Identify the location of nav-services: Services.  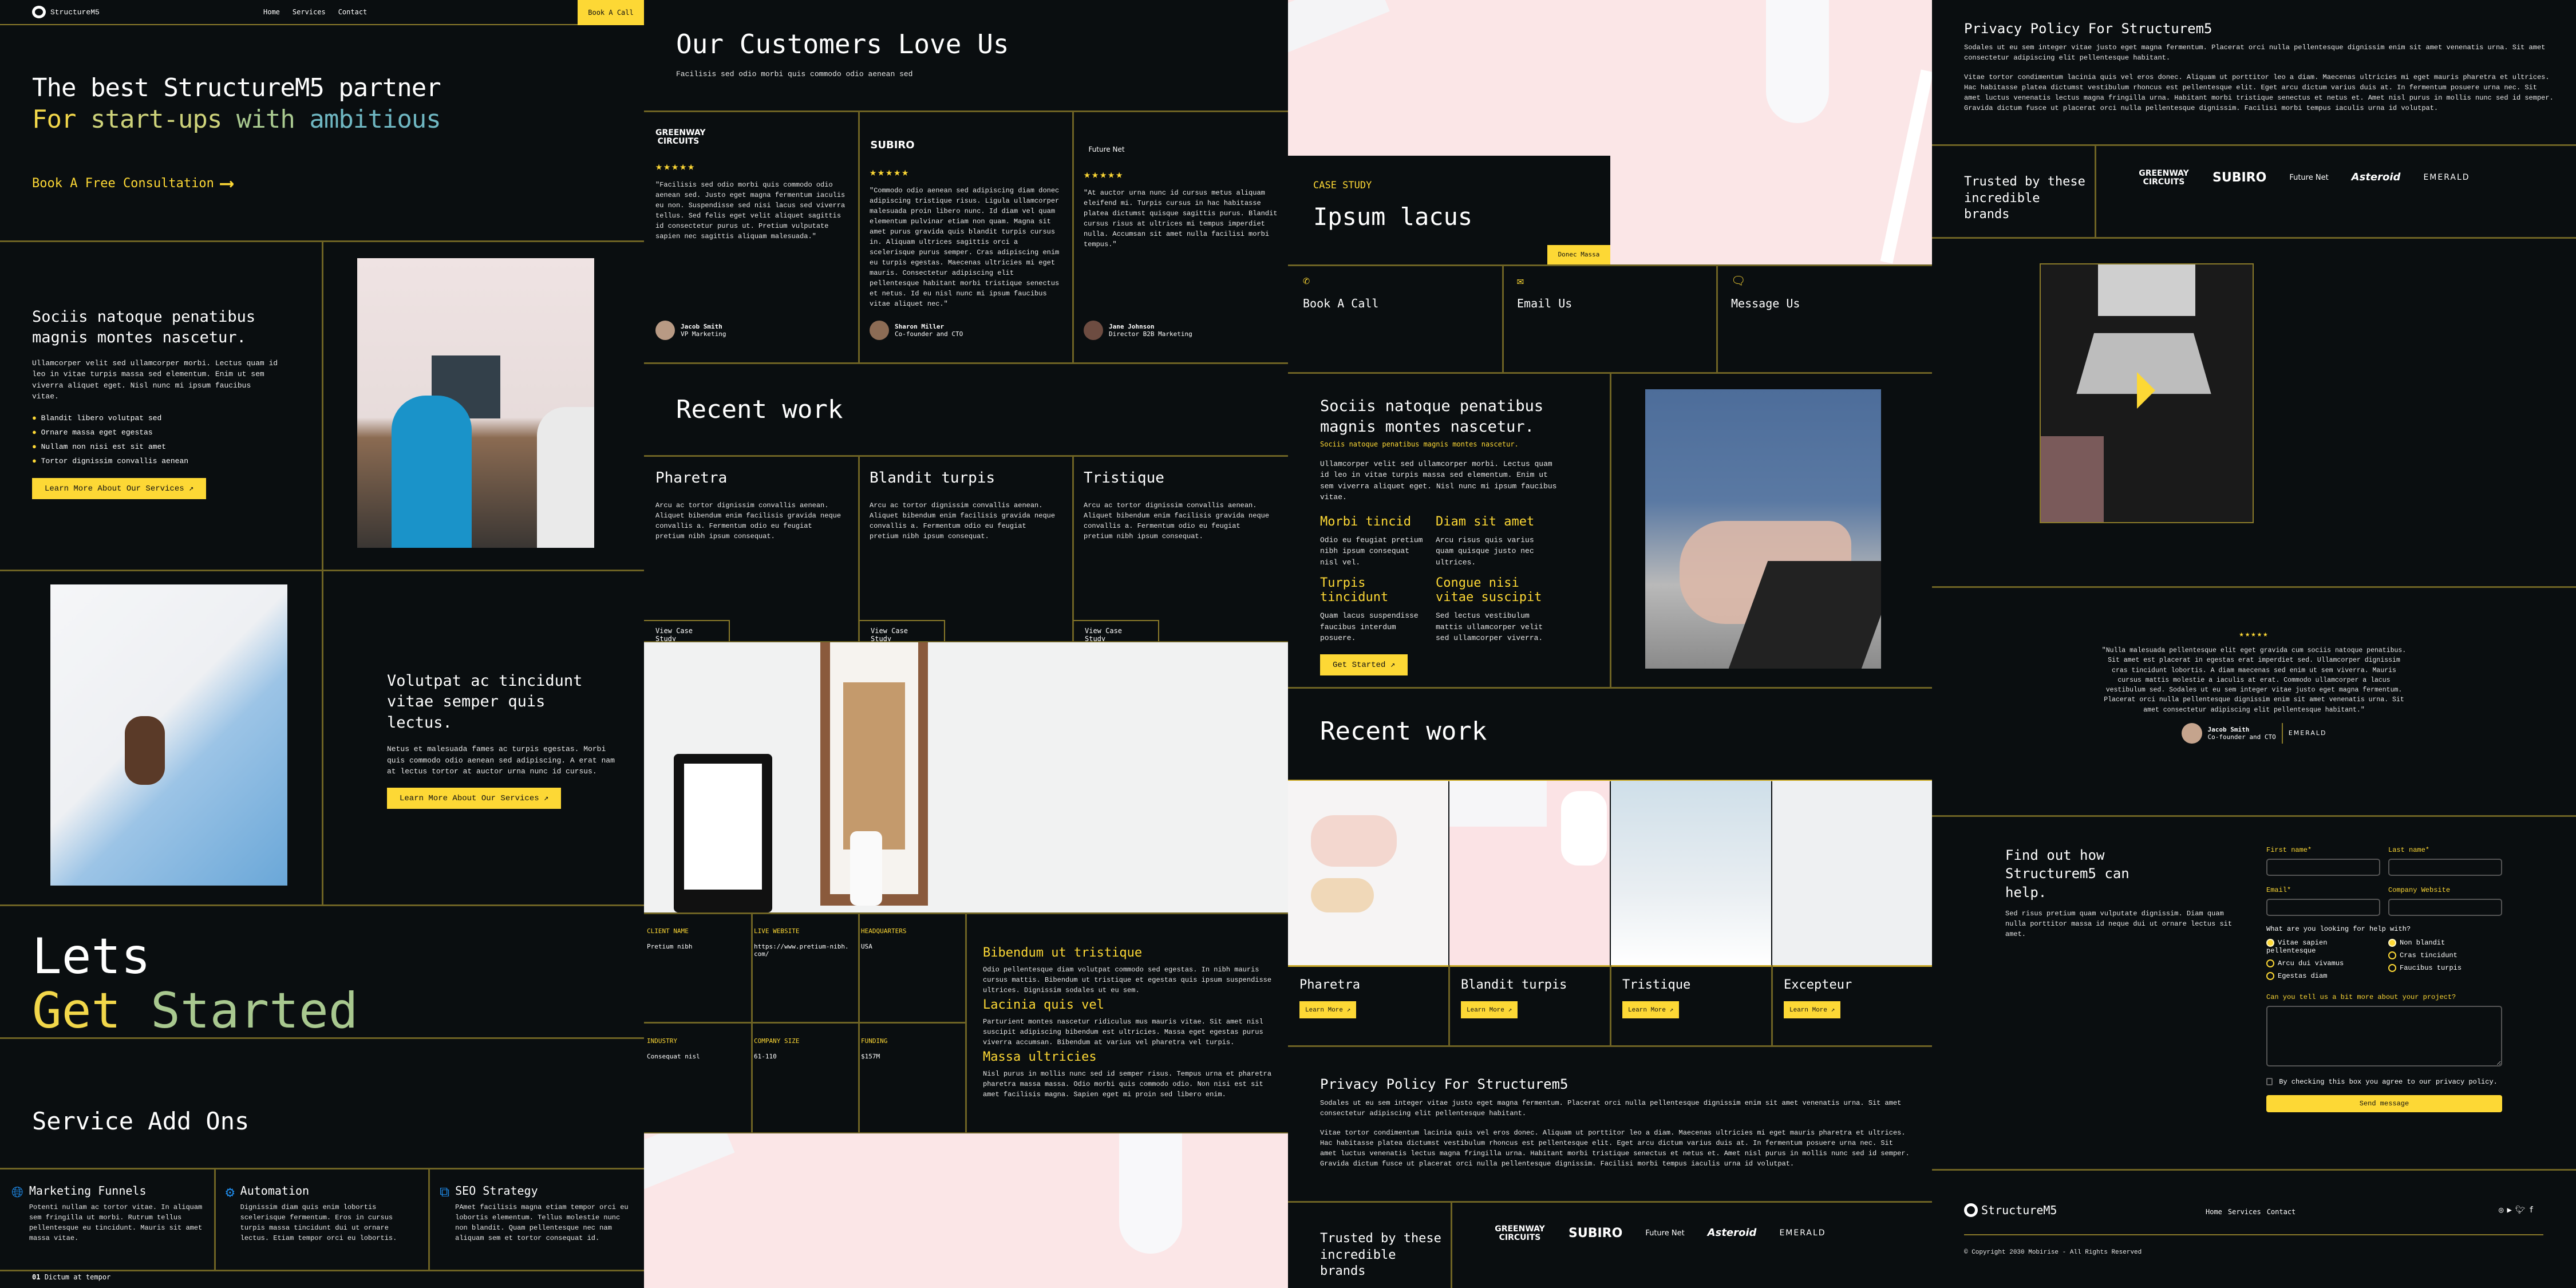
(309, 12).